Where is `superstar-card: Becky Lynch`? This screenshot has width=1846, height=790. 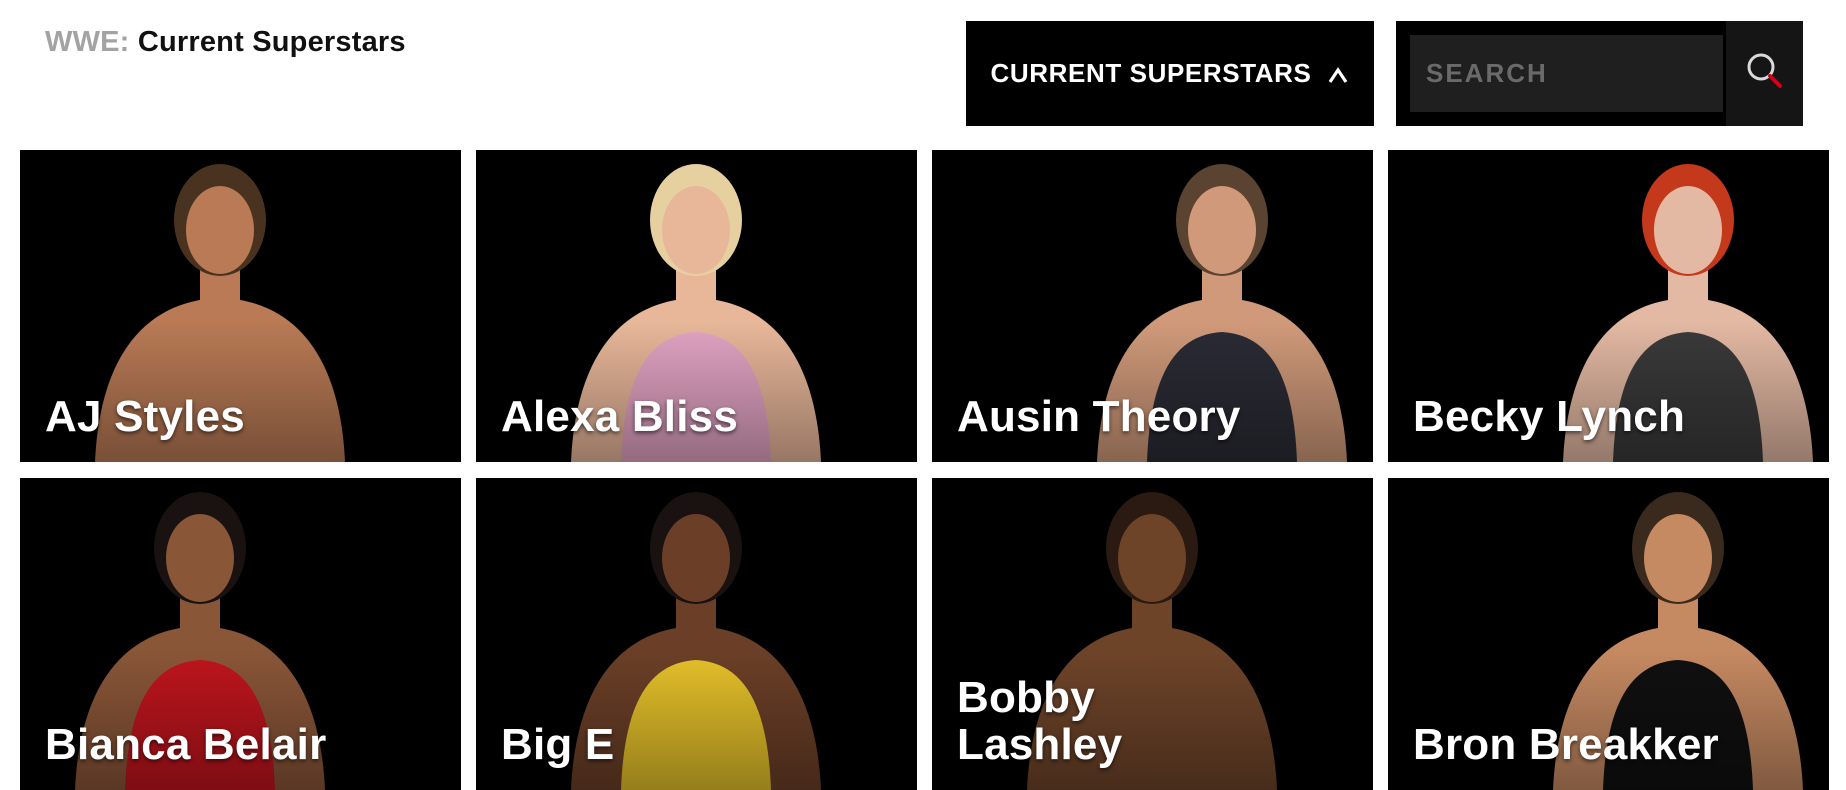
superstar-card: Becky Lynch is located at coordinates (1608, 306).